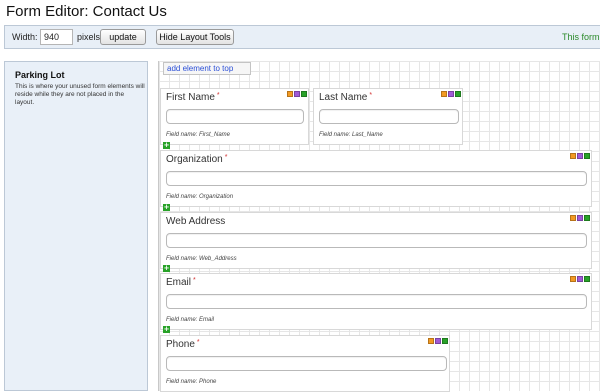 The width and height of the screenshot is (600, 392). I want to click on parking-lot-title: Parking Lot, so click(40, 75).